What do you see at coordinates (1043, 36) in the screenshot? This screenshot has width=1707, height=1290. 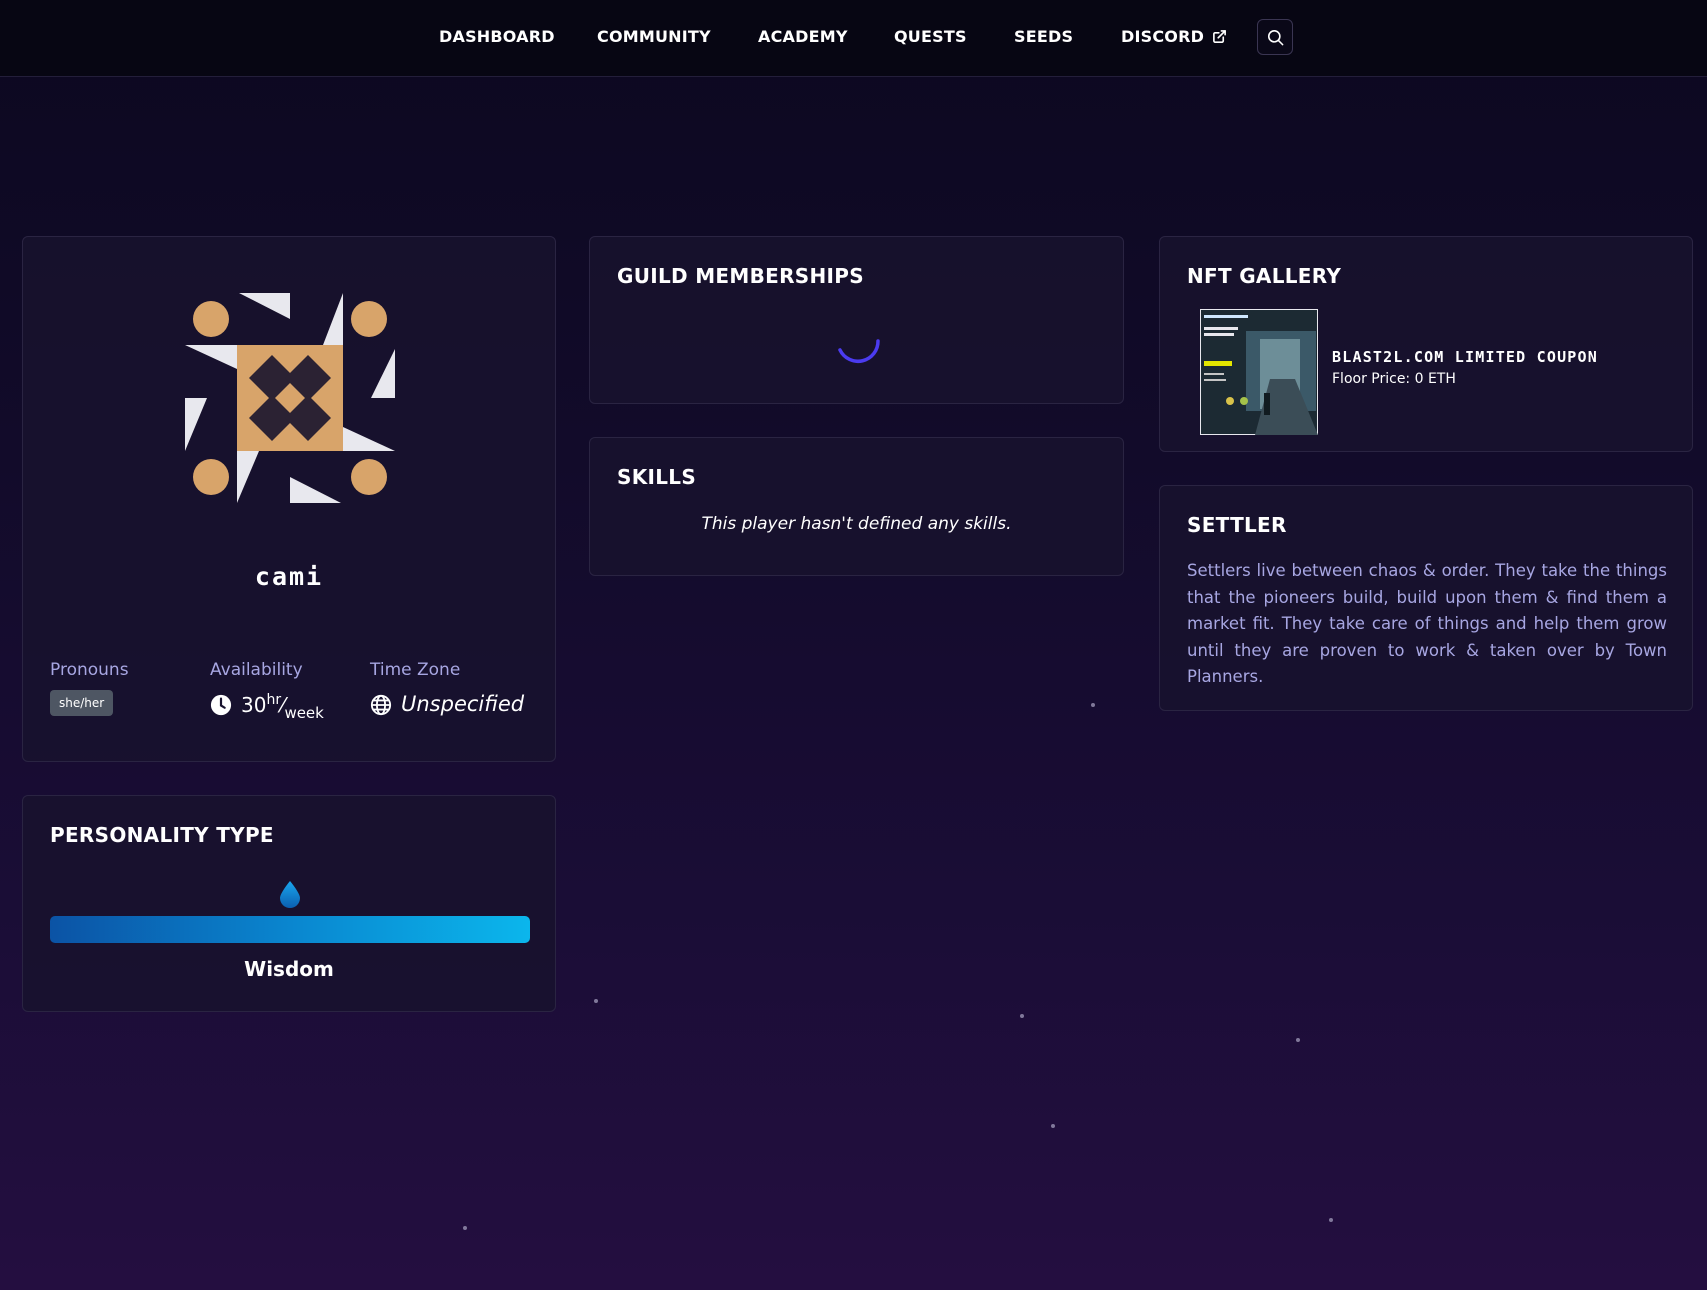 I see `nav-seeds: SEEDS` at bounding box center [1043, 36].